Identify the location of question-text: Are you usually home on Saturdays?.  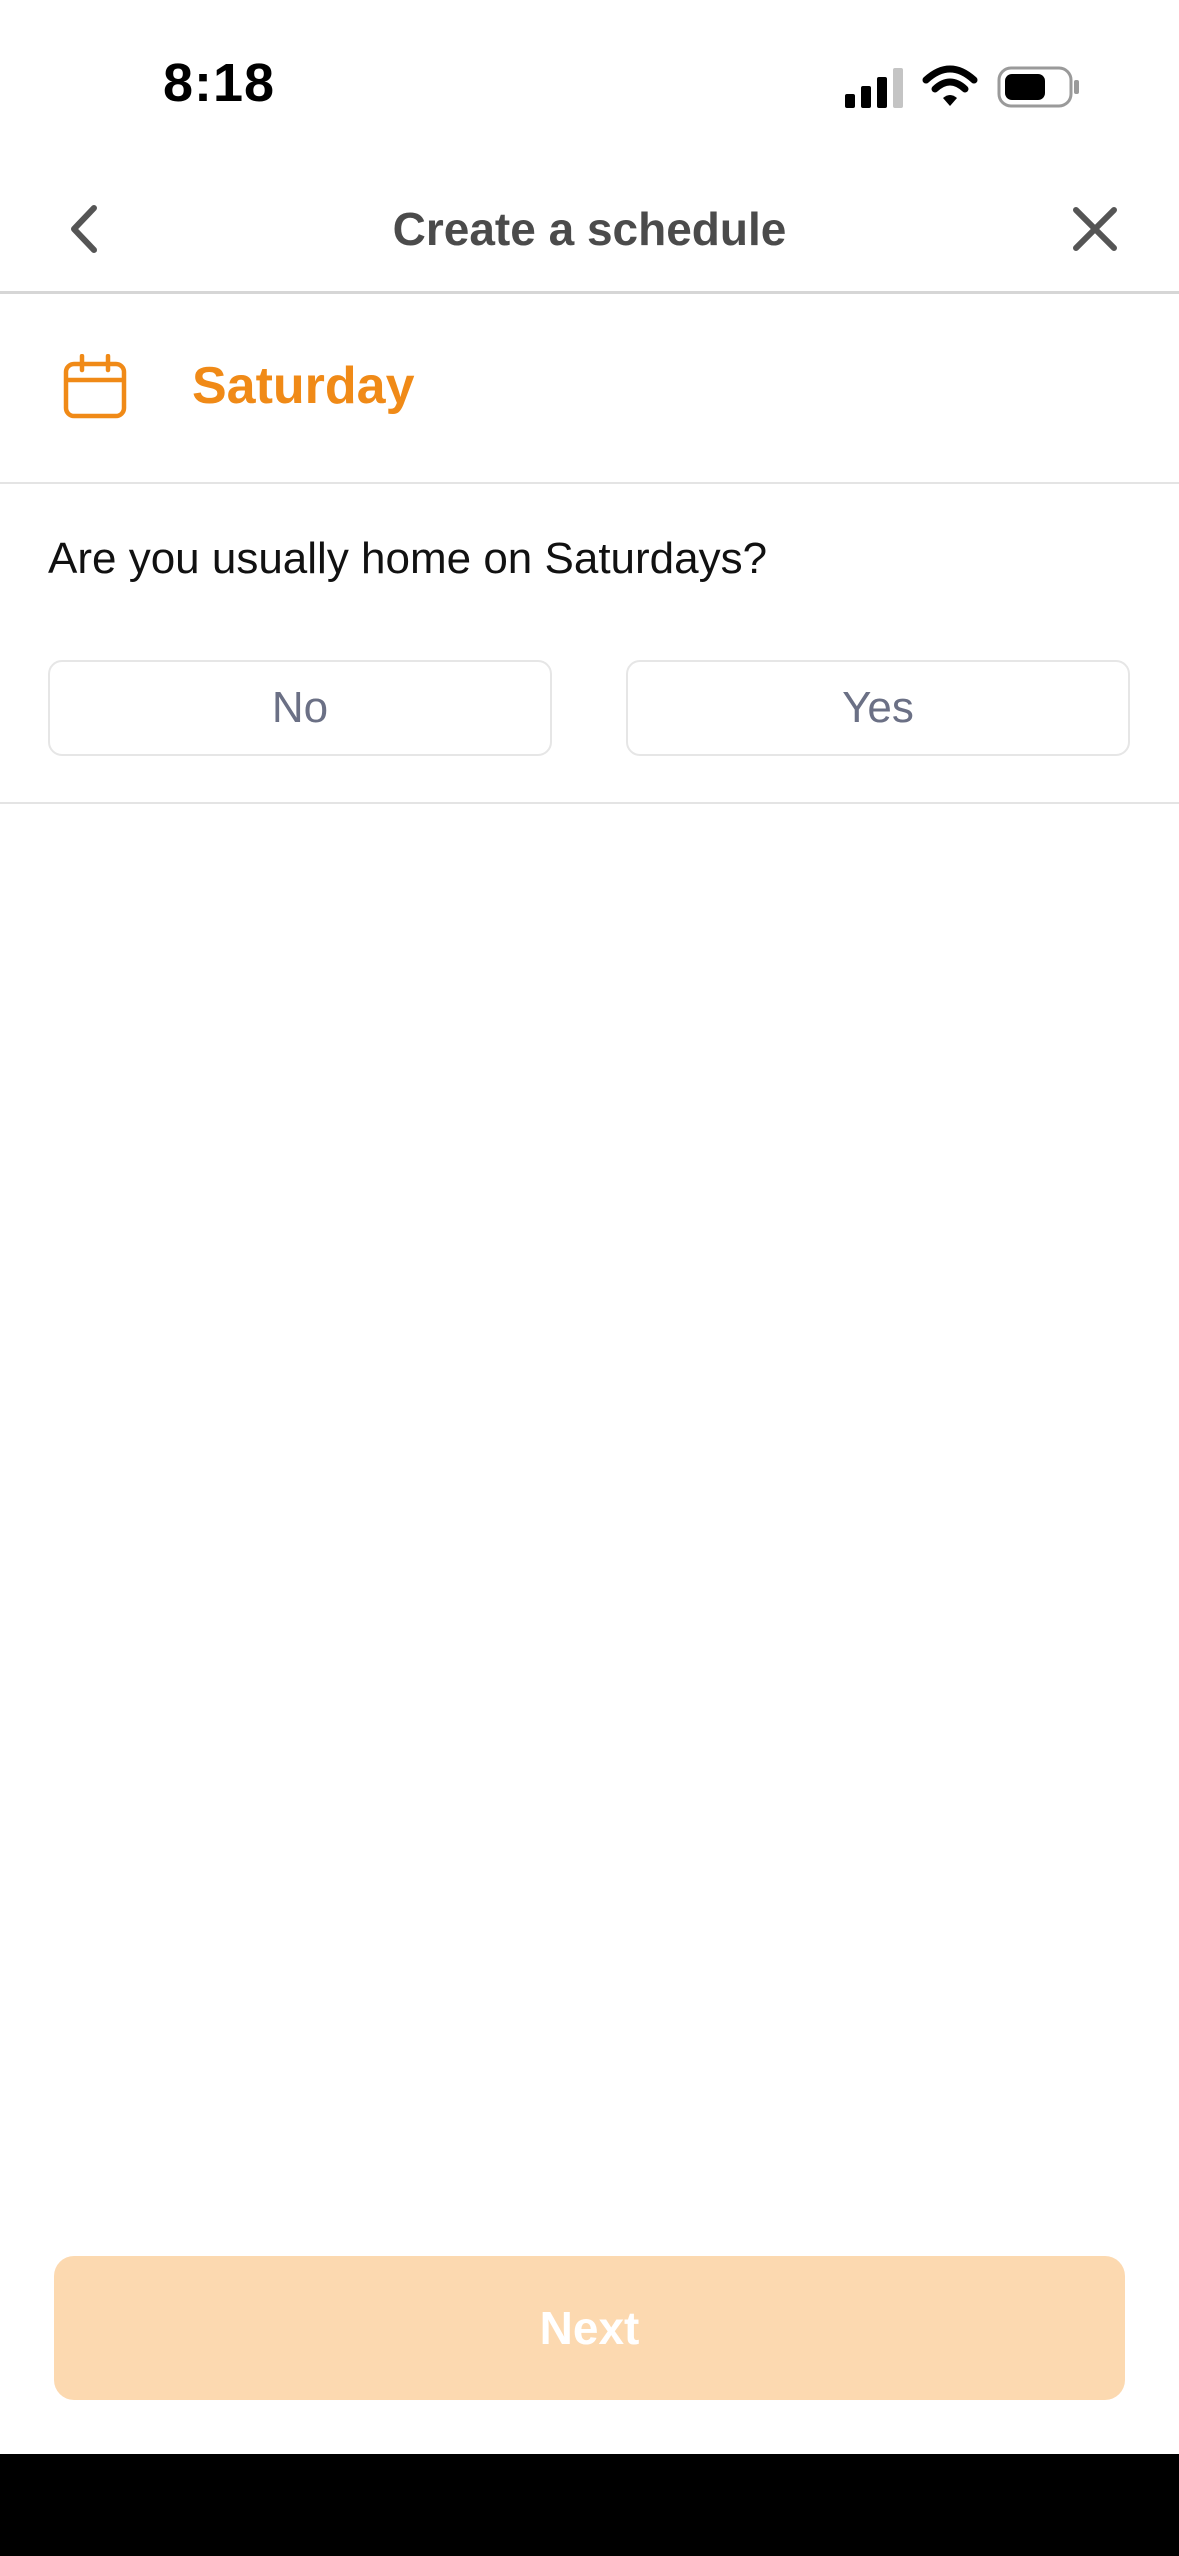
(408, 558).